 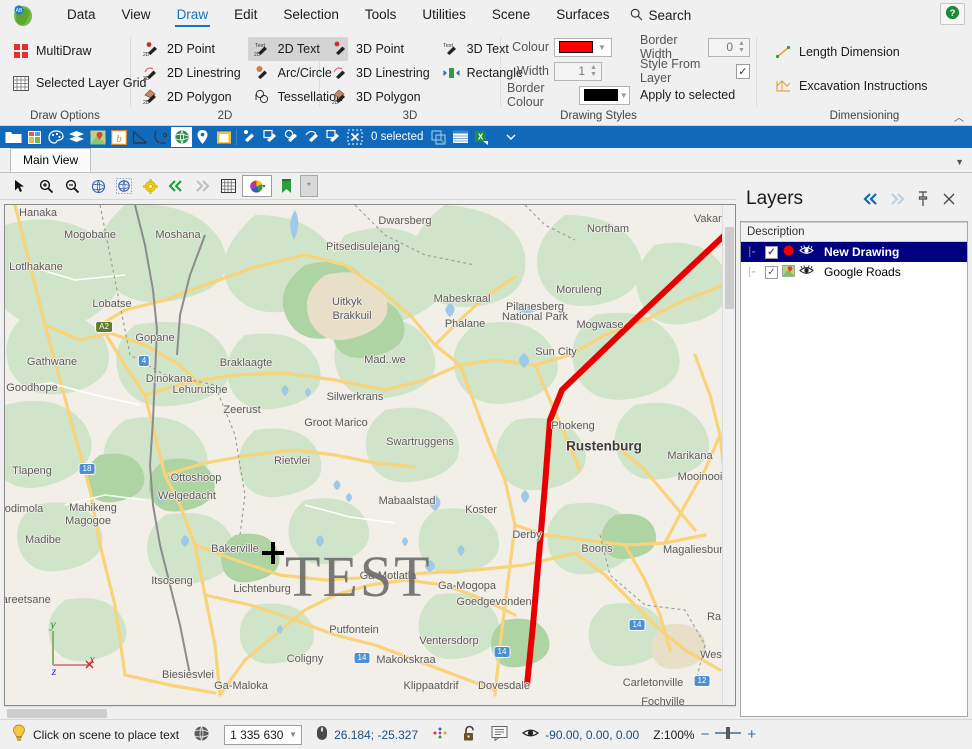 I want to click on layers-stack-icon, so click(x=76, y=137).